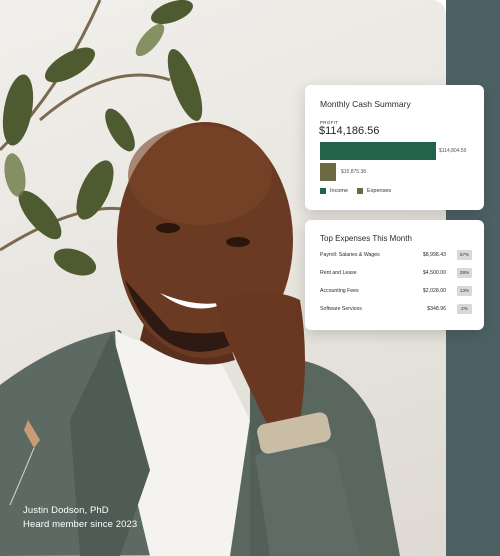 The height and width of the screenshot is (556, 500). What do you see at coordinates (354, 172) in the screenshot?
I see `expenses-value: $15,875.38` at bounding box center [354, 172].